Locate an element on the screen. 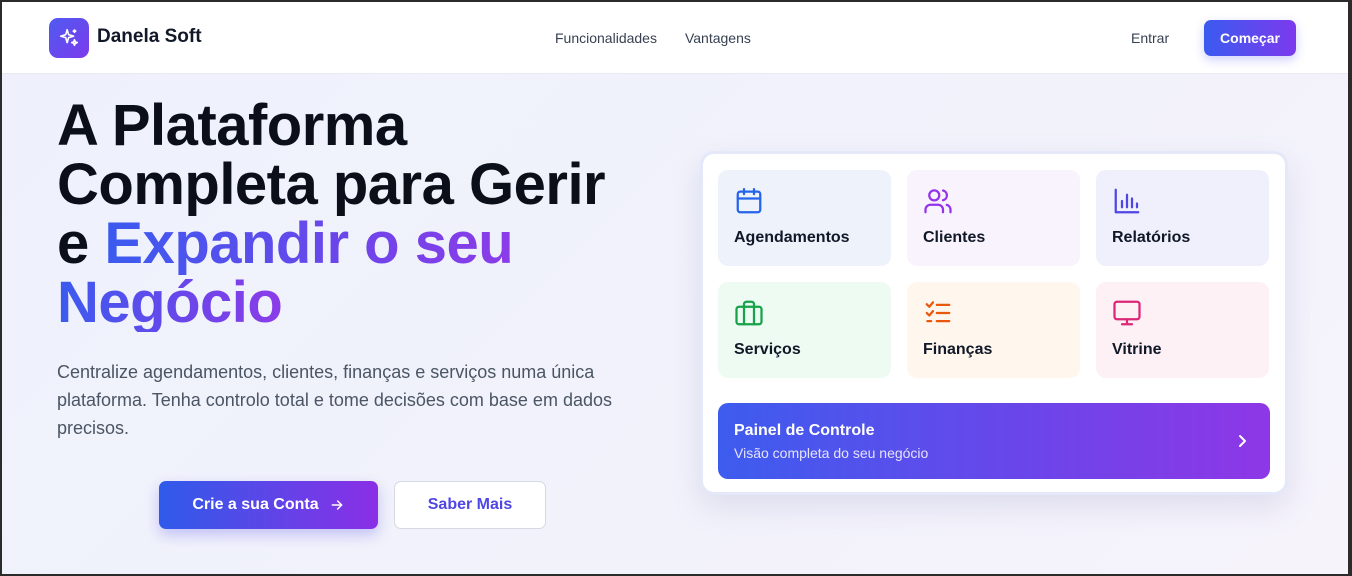 The width and height of the screenshot is (1352, 576). panel-subtitle: Visão completa do seu negócio is located at coordinates (831, 453).